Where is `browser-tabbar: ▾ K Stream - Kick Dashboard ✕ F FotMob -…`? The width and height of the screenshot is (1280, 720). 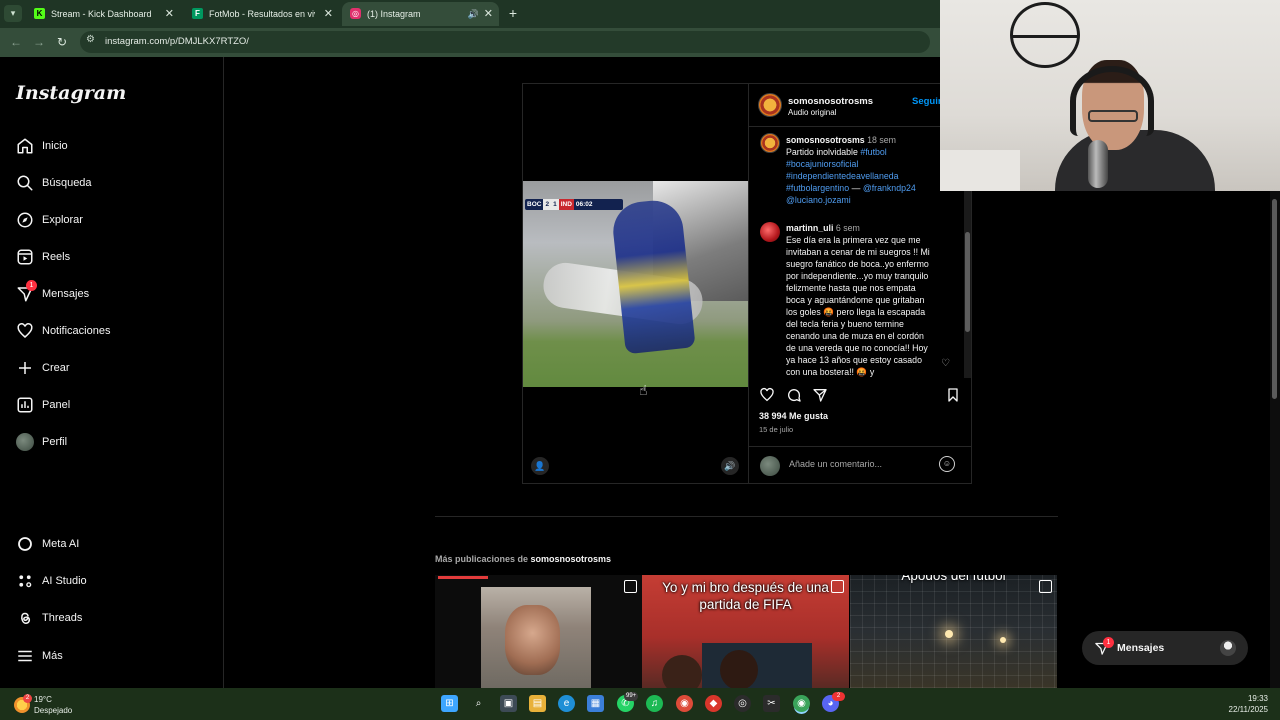 browser-tabbar: ▾ K Stream - Kick Dashboard ✕ F FotMob -… is located at coordinates (470, 14).